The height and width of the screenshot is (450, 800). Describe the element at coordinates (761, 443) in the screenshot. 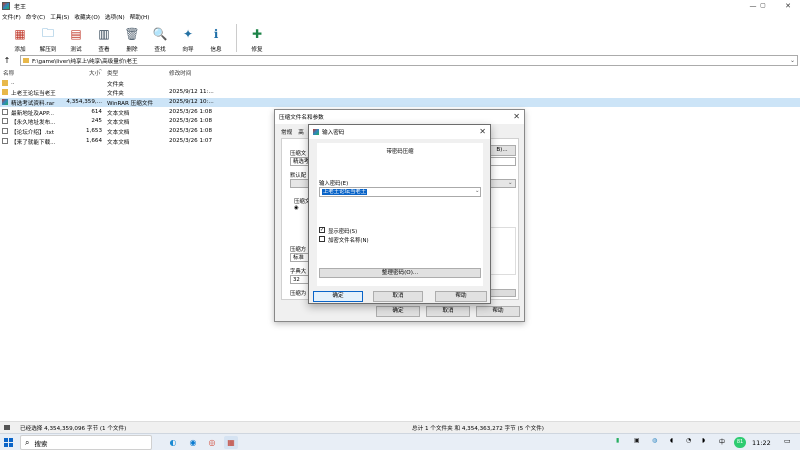

I see `clock: 11:22` at that location.